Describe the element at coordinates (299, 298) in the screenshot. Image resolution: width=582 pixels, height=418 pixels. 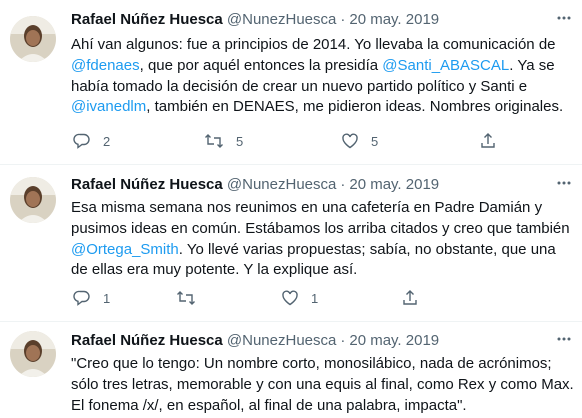
I see `like-button: 1` at that location.